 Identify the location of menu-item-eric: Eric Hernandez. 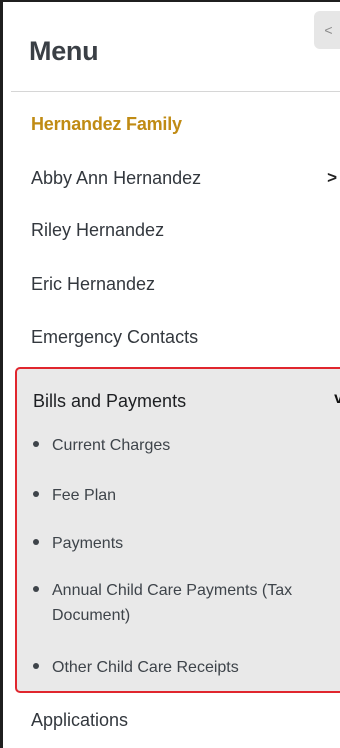
(171, 284).